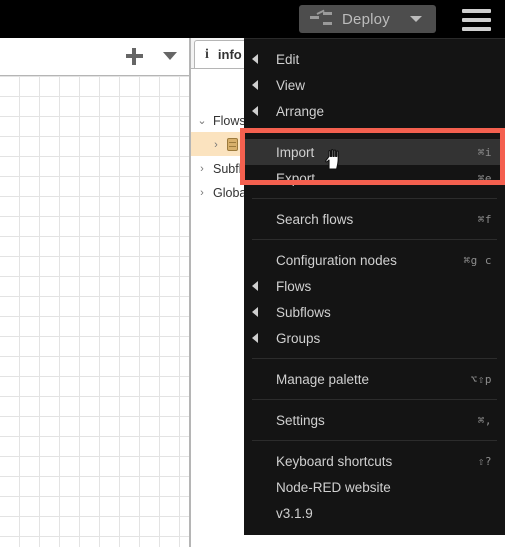 The image size is (505, 547). Describe the element at coordinates (291, 85) in the screenshot. I see `menu-item-label: View` at that location.